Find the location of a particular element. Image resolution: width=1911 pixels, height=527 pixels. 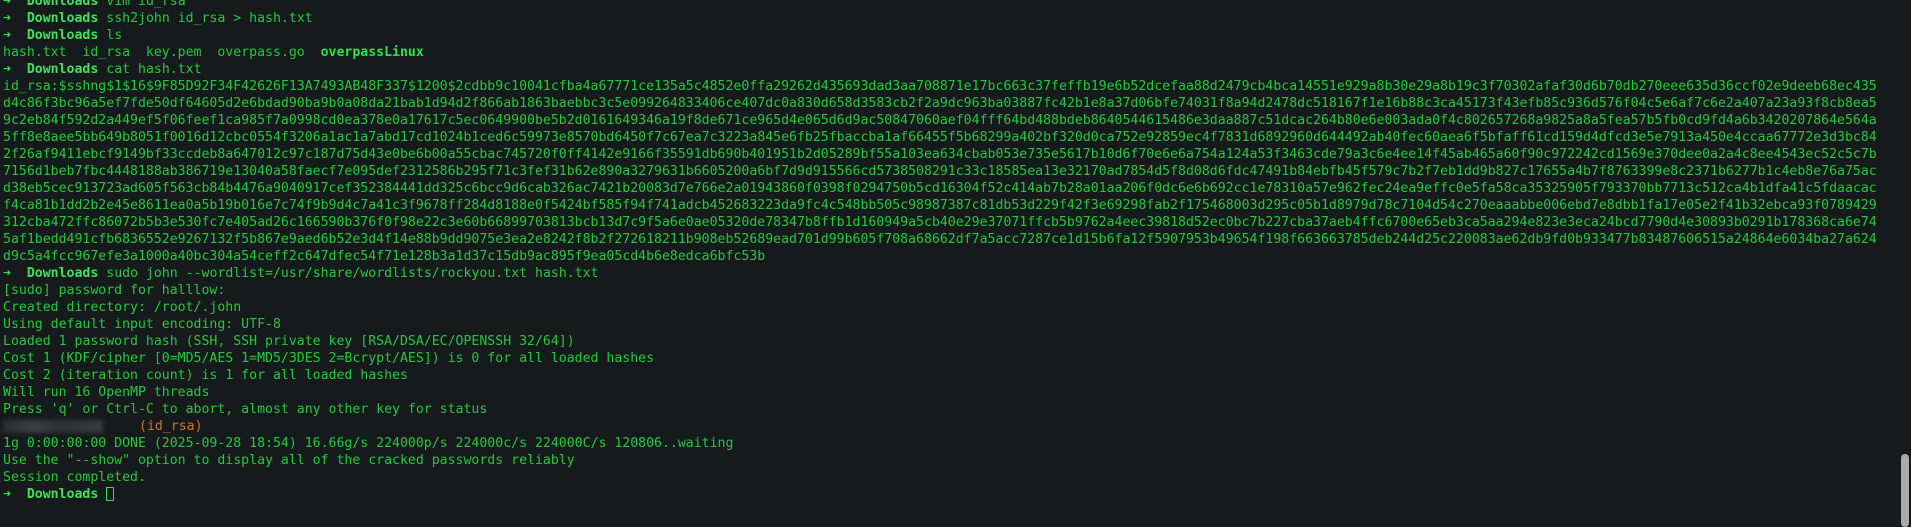

prompt-line-ls: ➜ Downloads ls is located at coordinates (943, 35).